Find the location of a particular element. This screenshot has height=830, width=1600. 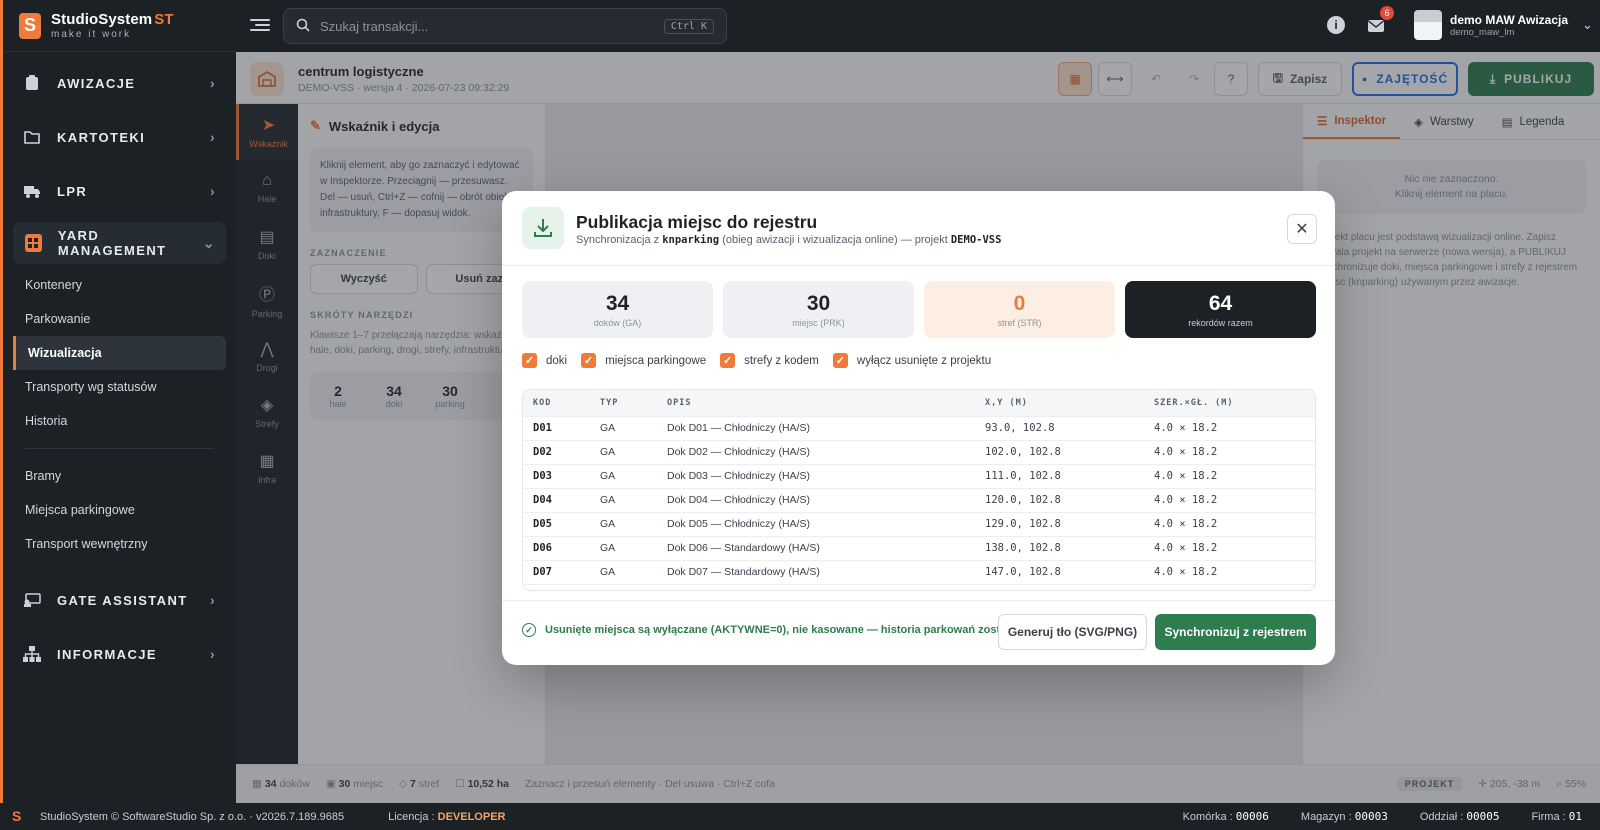

column-header: TYP is located at coordinates (609, 402).